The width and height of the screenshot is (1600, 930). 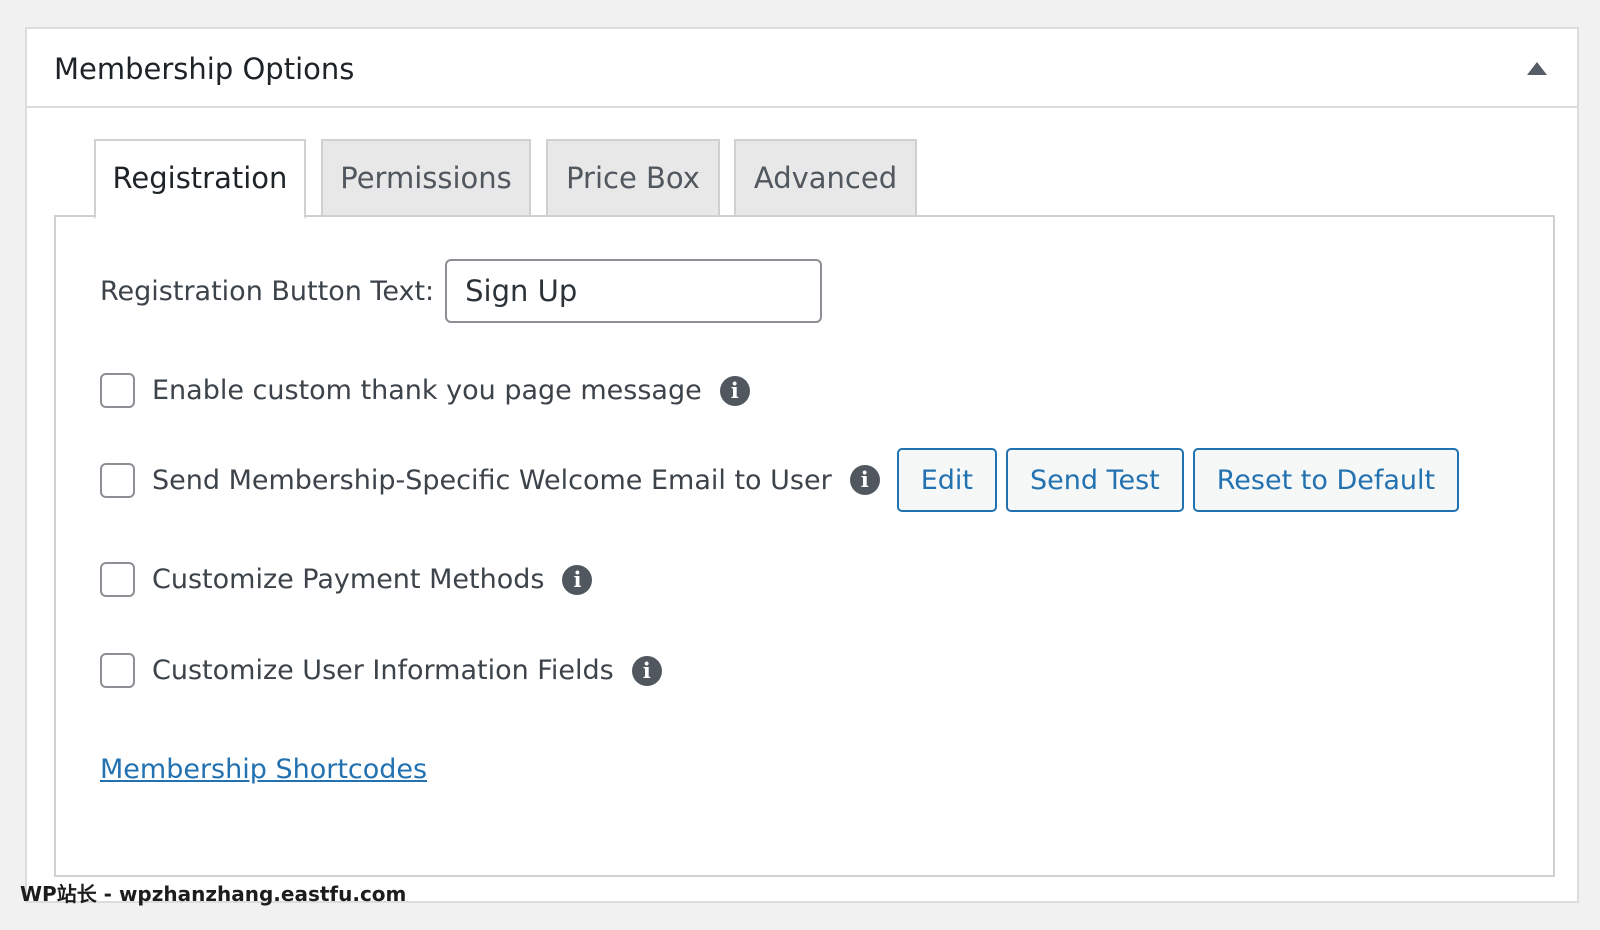 I want to click on option-thank-you-row: Enable custom thank you page message i, so click(x=425, y=390).